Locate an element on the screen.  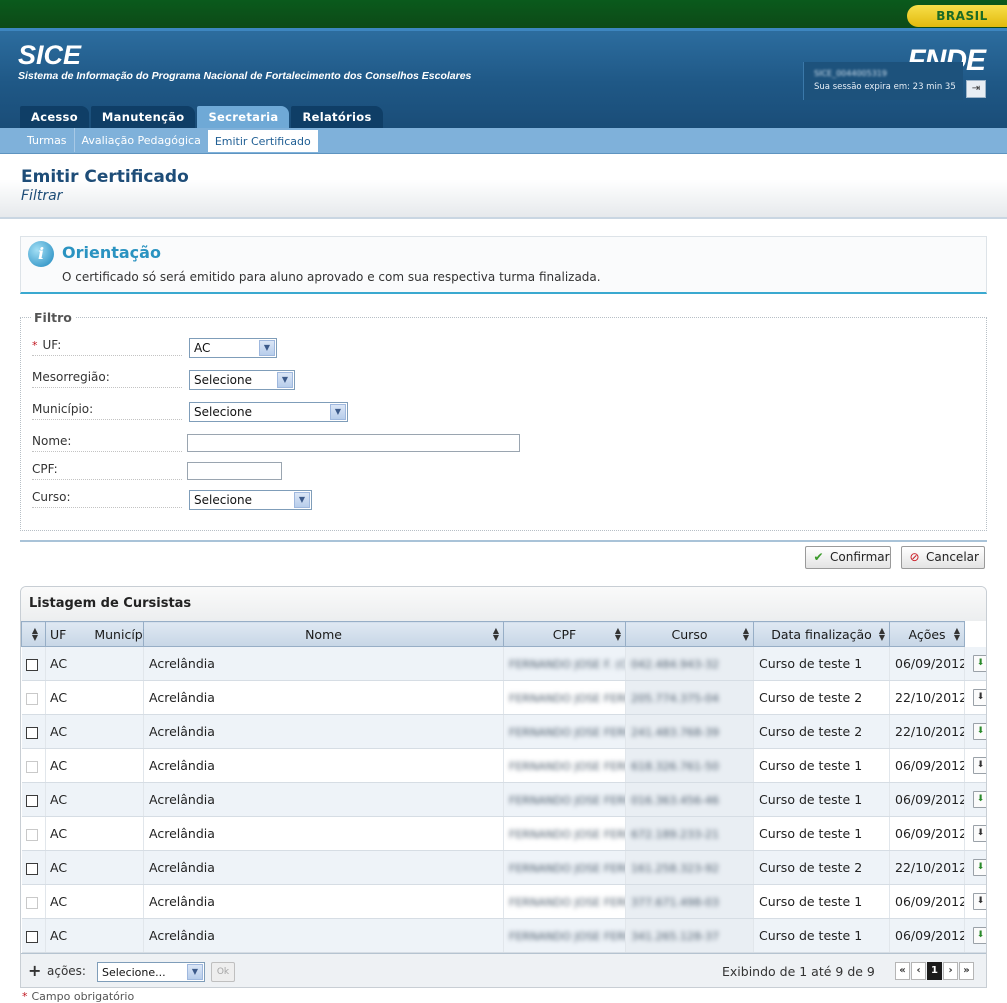
curso-label: Curso: is located at coordinates (107, 499).